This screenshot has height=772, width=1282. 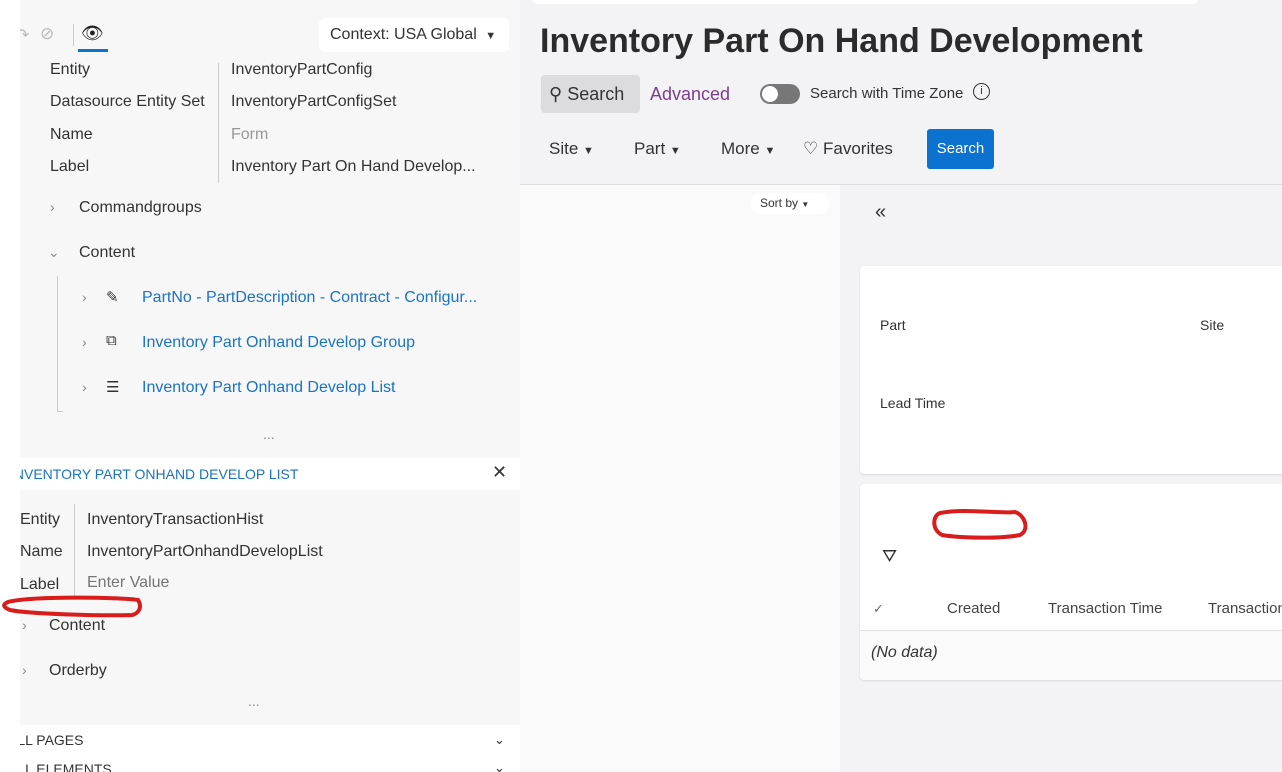 I want to click on search-button: Search, so click(x=960, y=149).